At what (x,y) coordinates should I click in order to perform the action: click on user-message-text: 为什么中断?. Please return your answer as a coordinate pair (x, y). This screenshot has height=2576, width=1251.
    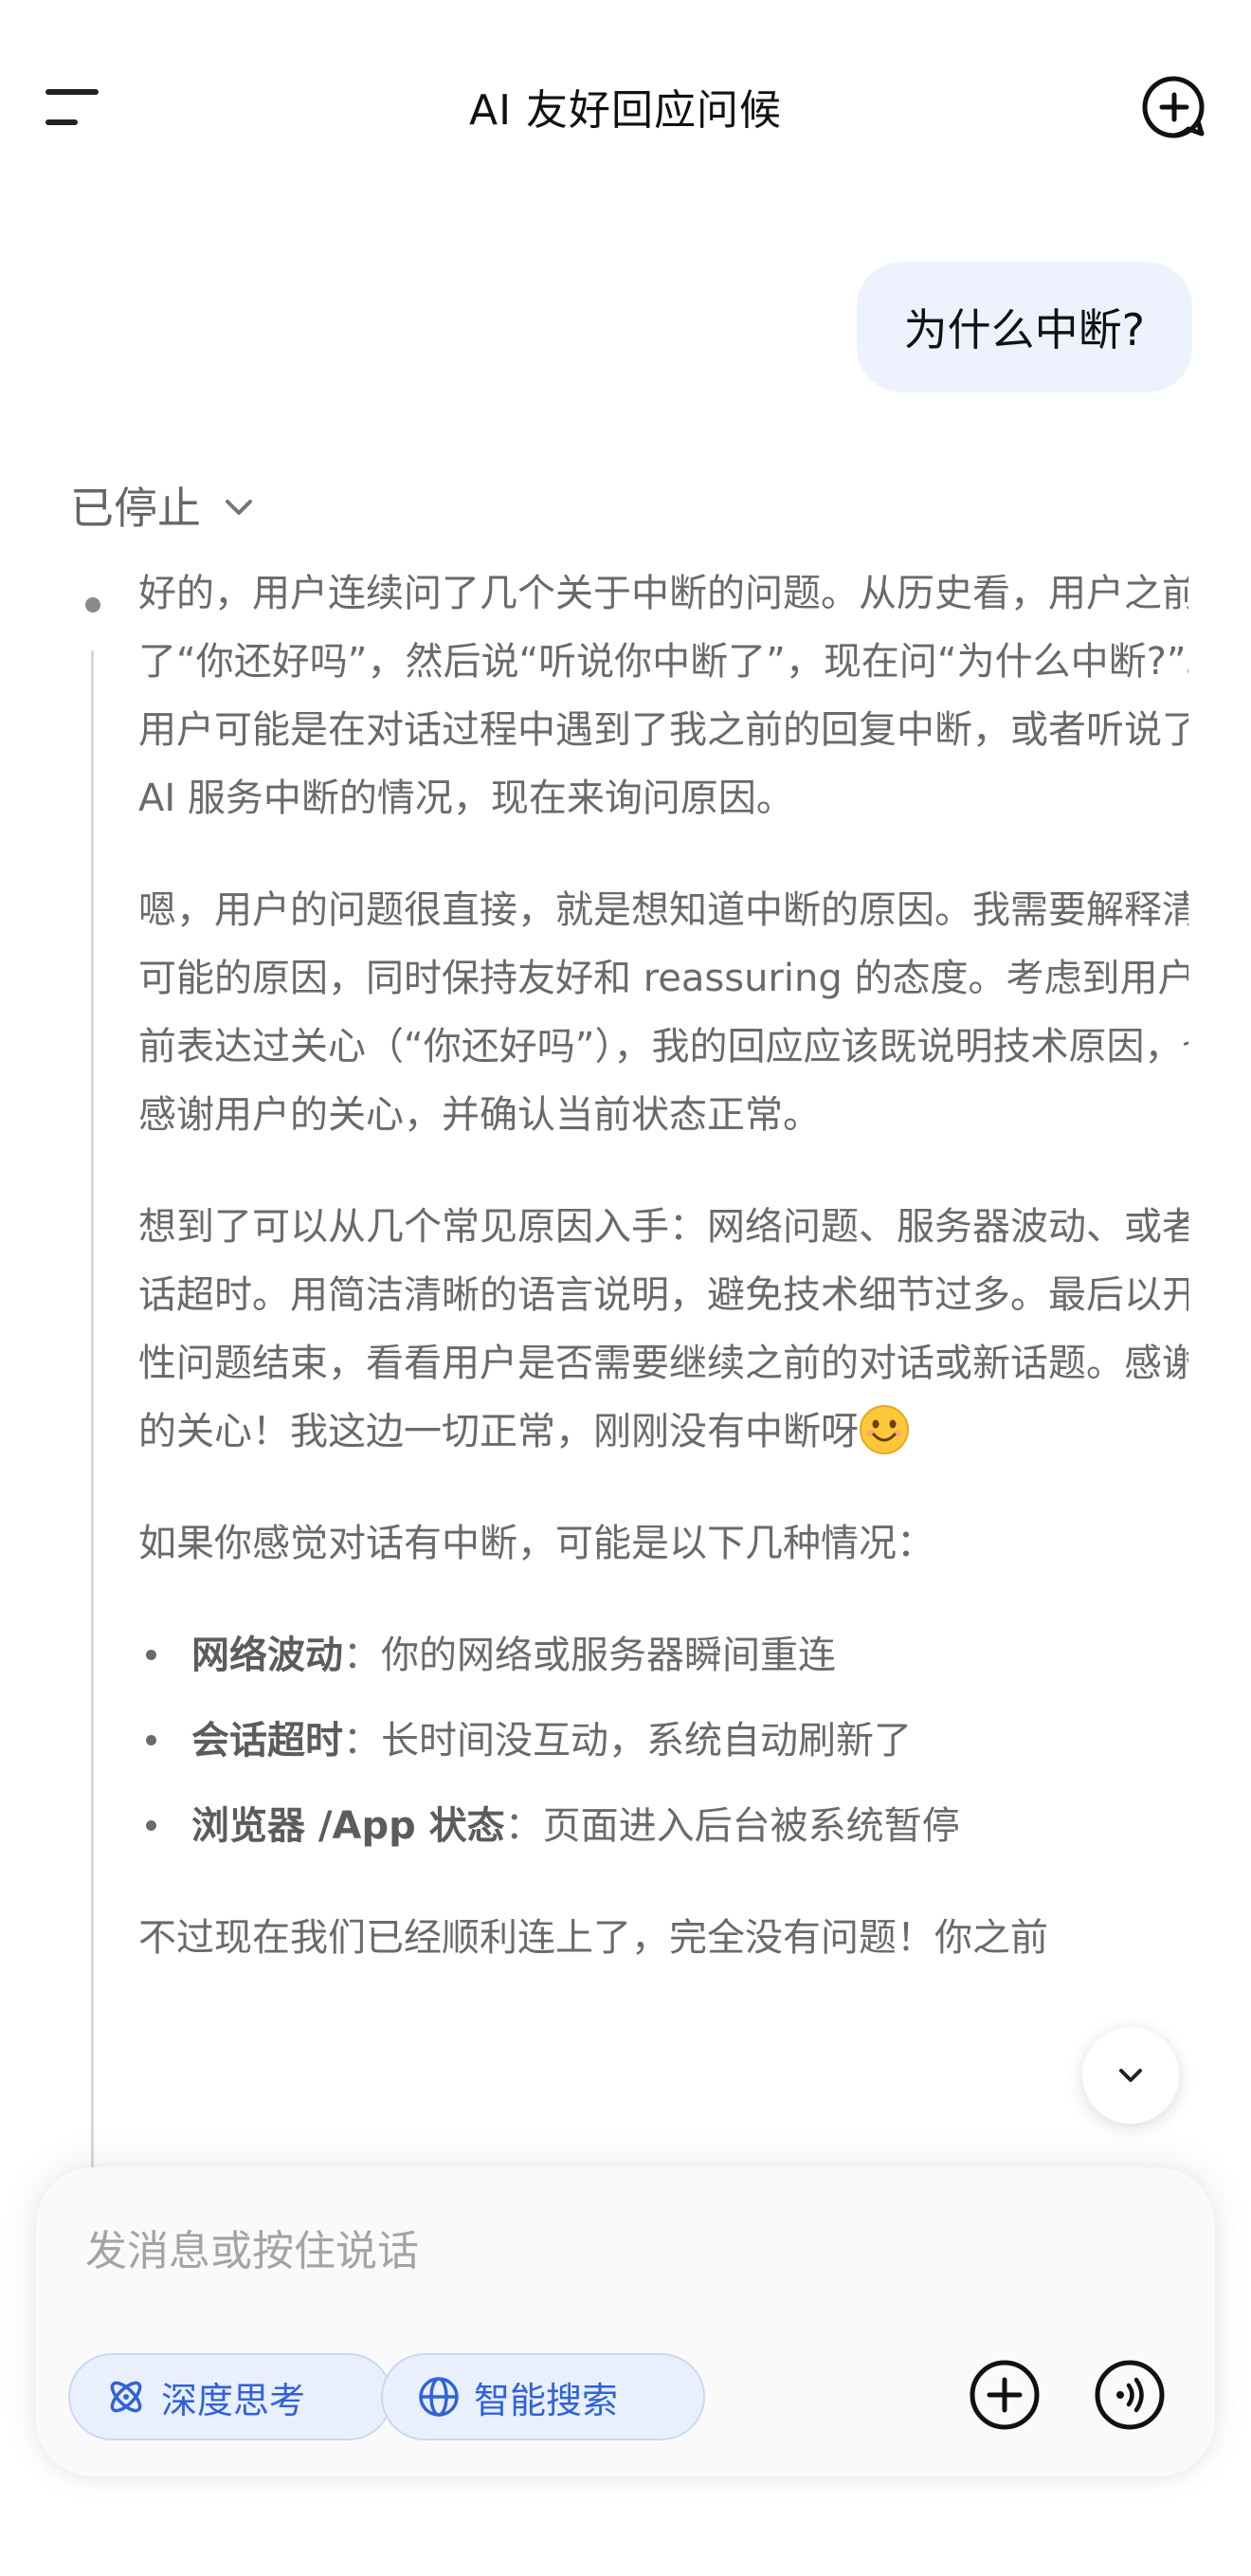
    Looking at the image, I should click on (1024, 330).